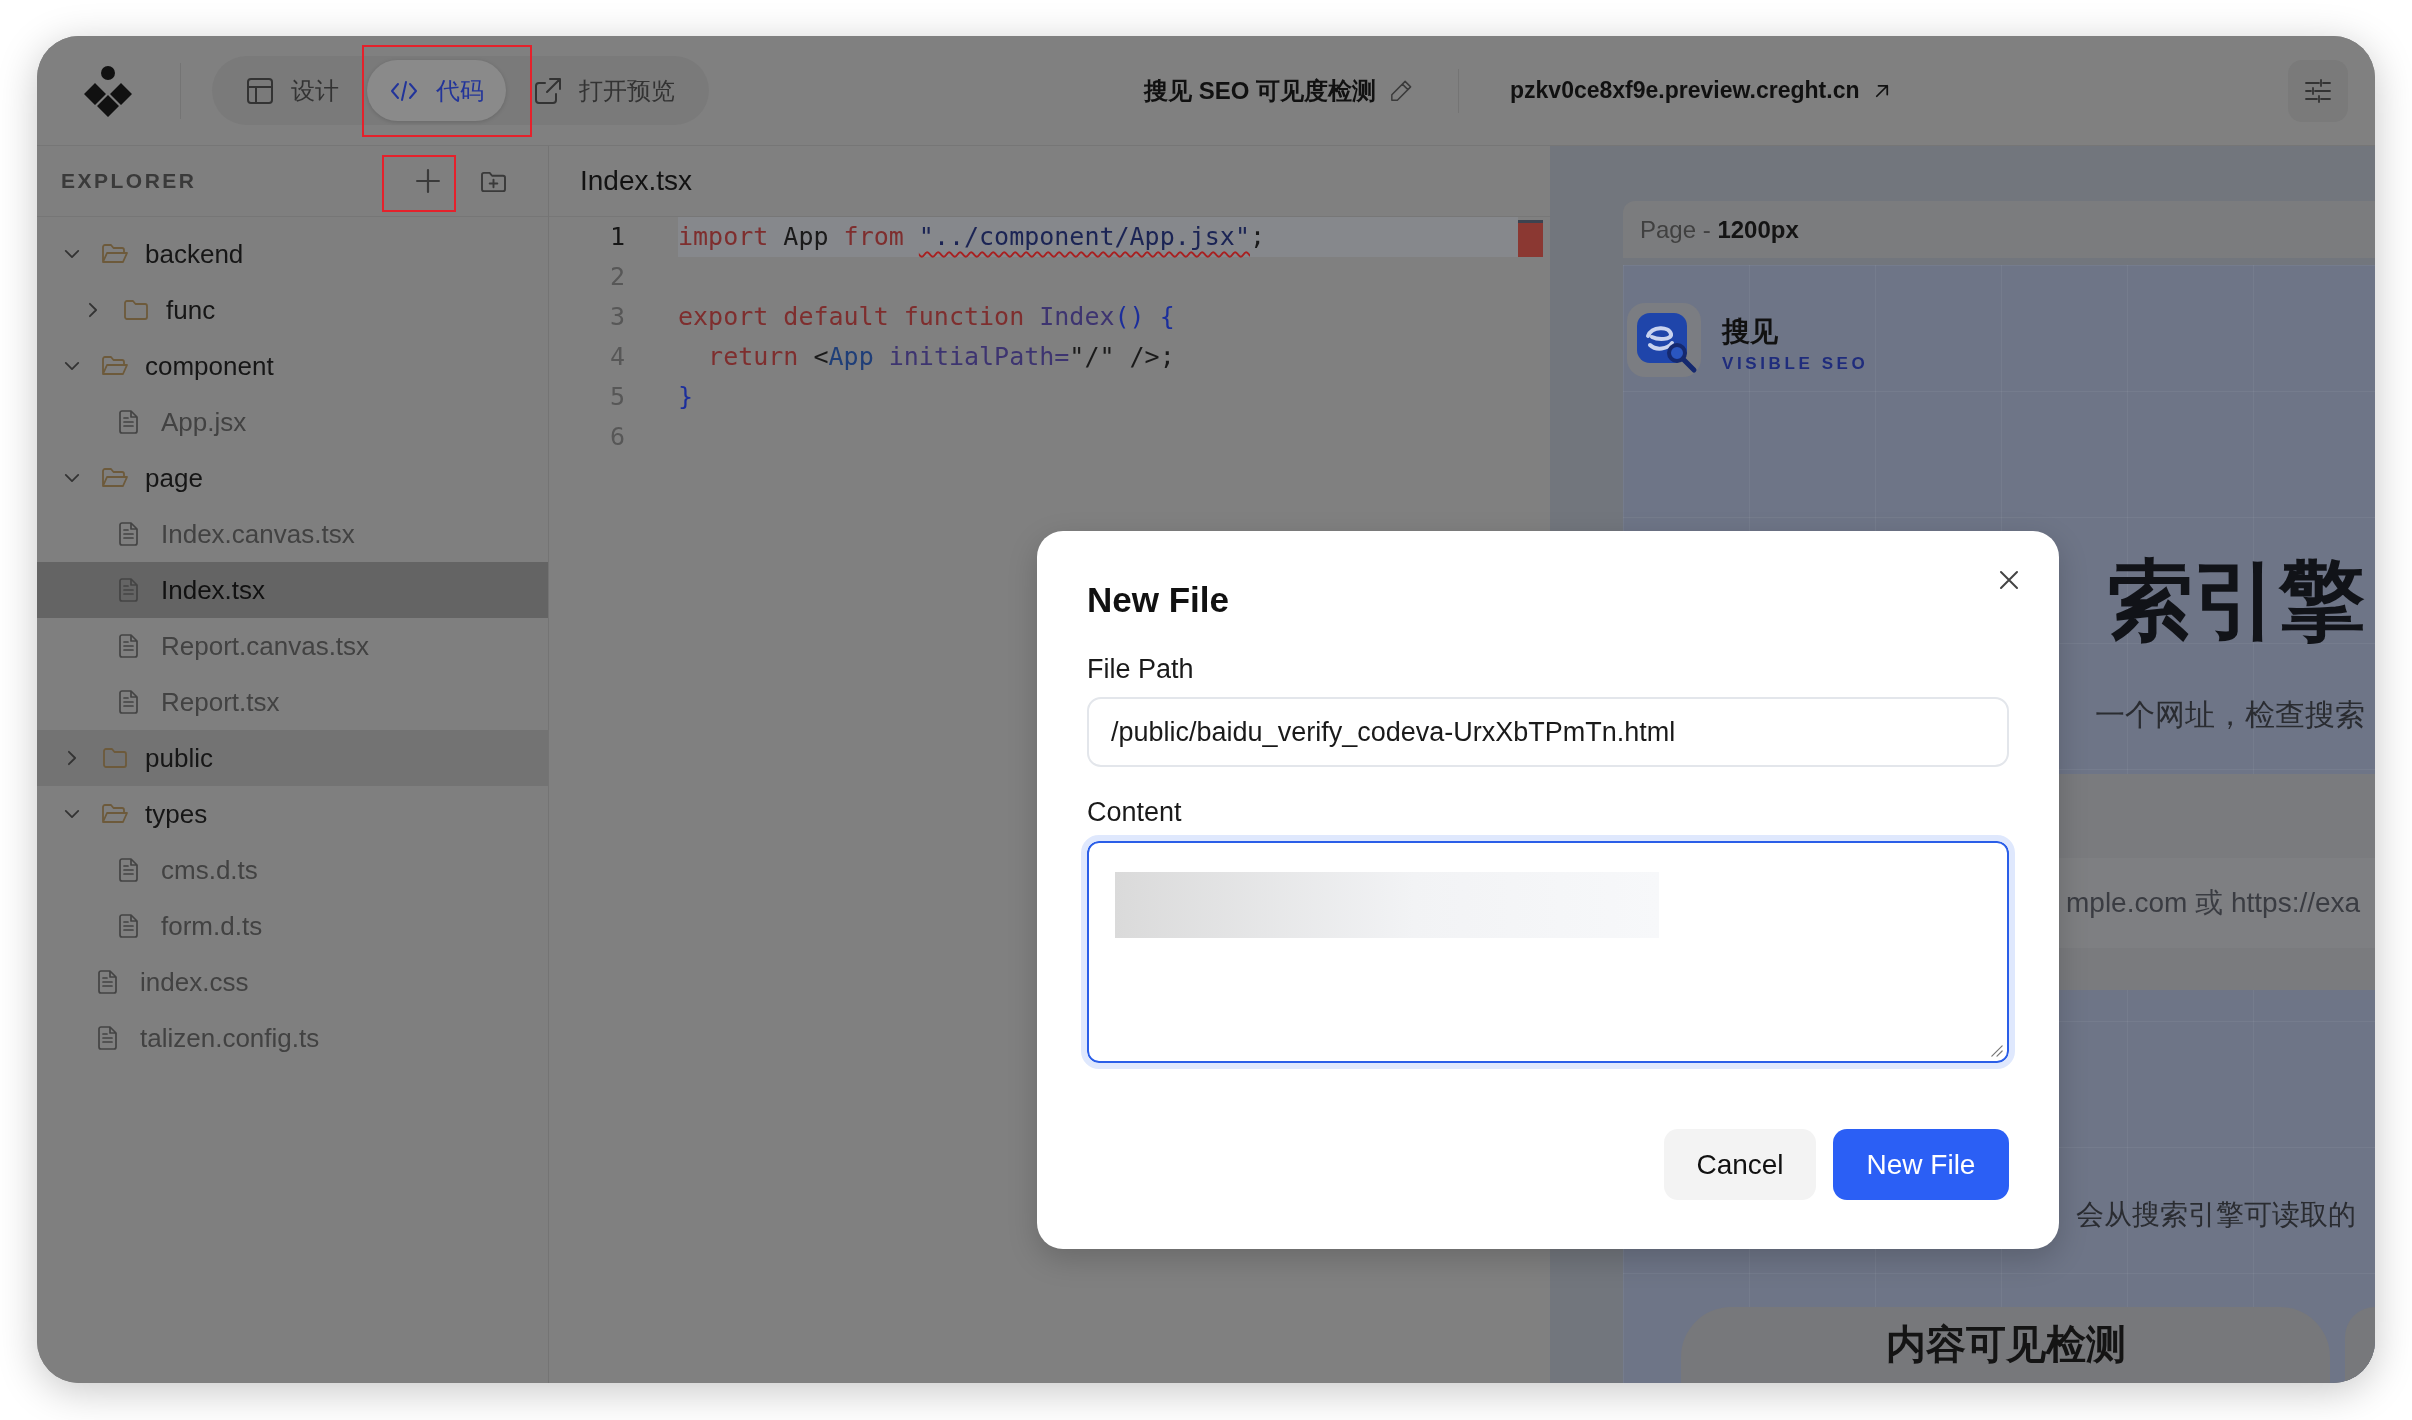 Image resolution: width=2412 pixels, height=1420 pixels. Describe the element at coordinates (292, 590) in the screenshot. I see `tree-item: Index.tsx` at that location.